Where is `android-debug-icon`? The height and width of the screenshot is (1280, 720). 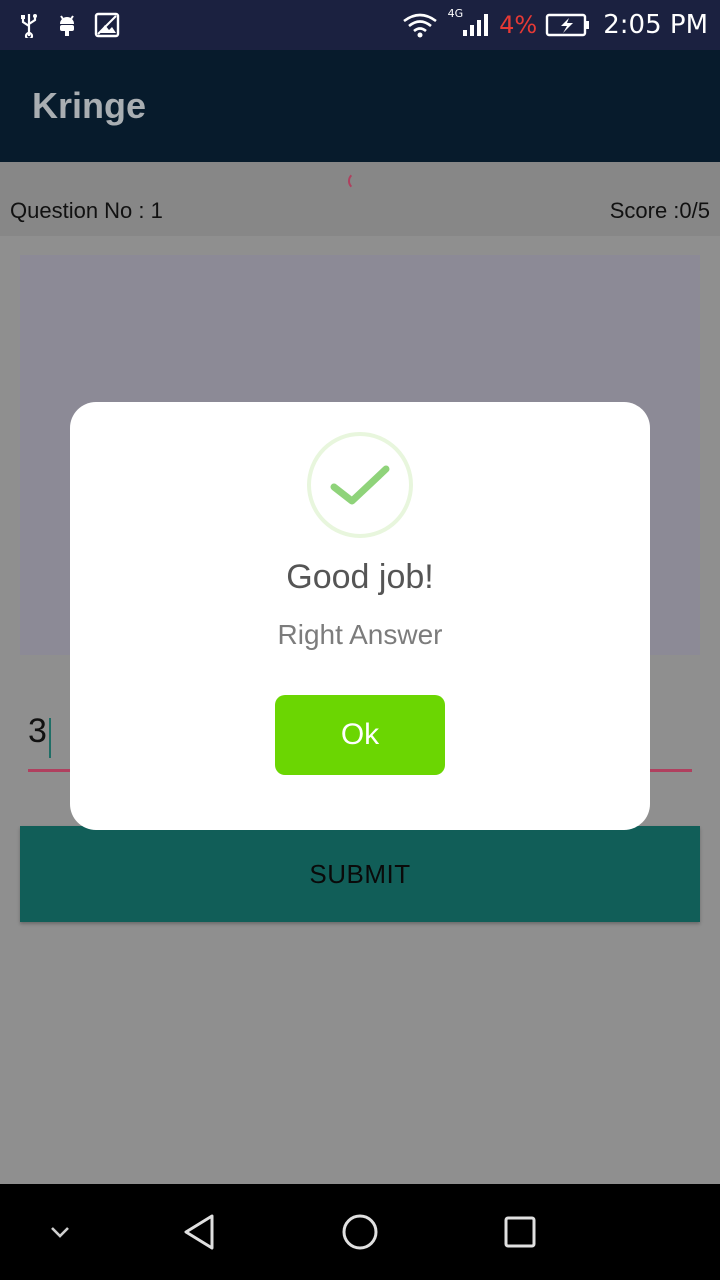
android-debug-icon is located at coordinates (67, 25).